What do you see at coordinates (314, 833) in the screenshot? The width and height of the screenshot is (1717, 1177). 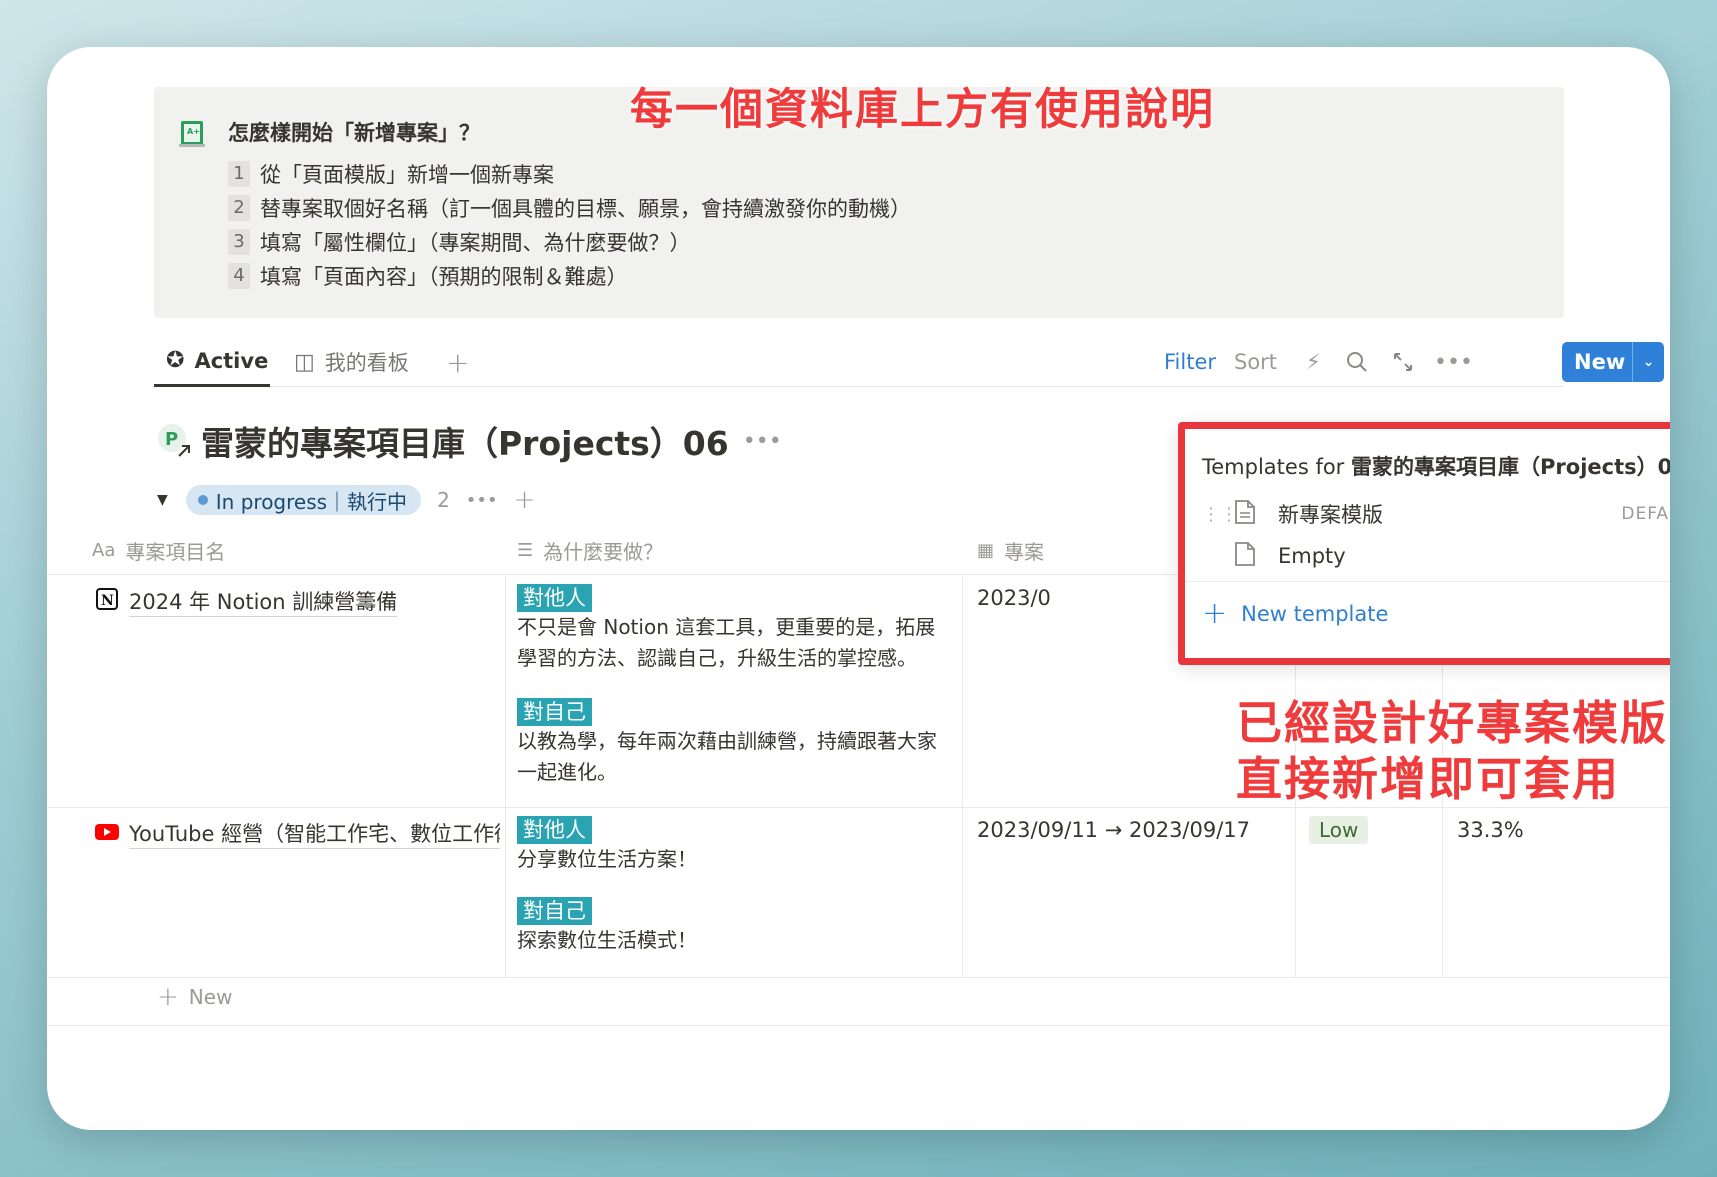 I see `project-name: YouTube 經營（智能工作宅、數位工作術）` at bounding box center [314, 833].